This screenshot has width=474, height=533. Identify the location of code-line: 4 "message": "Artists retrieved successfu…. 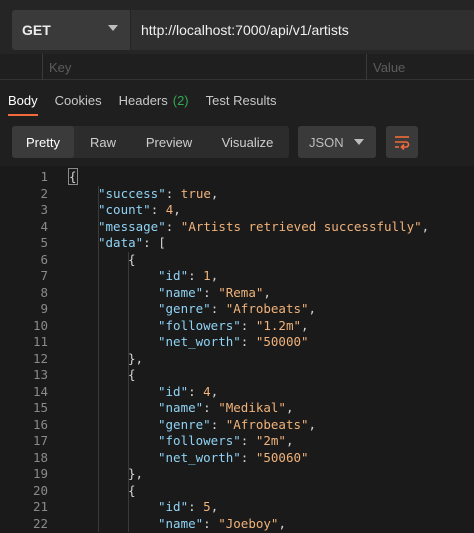
(237, 227).